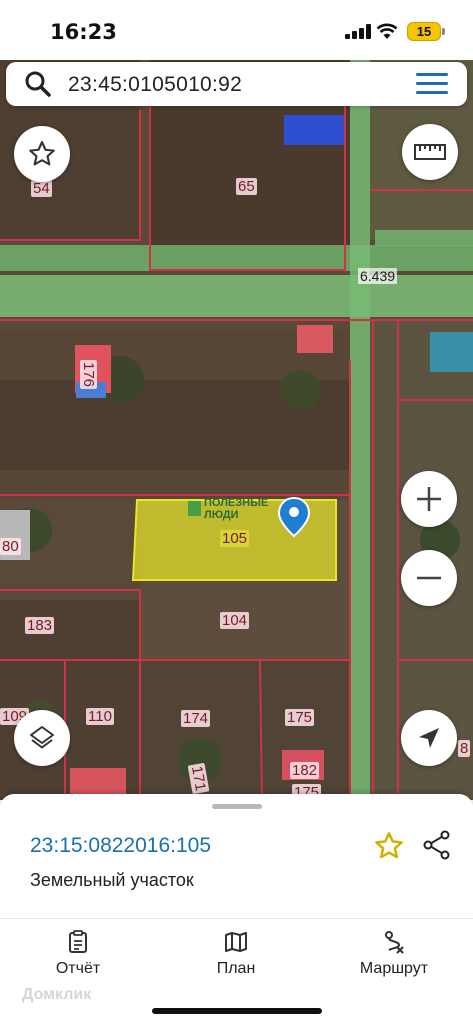  I want to click on watermark-logo: ПОЛЕЗНЫЕ ЛЮДИ, so click(236, 509).